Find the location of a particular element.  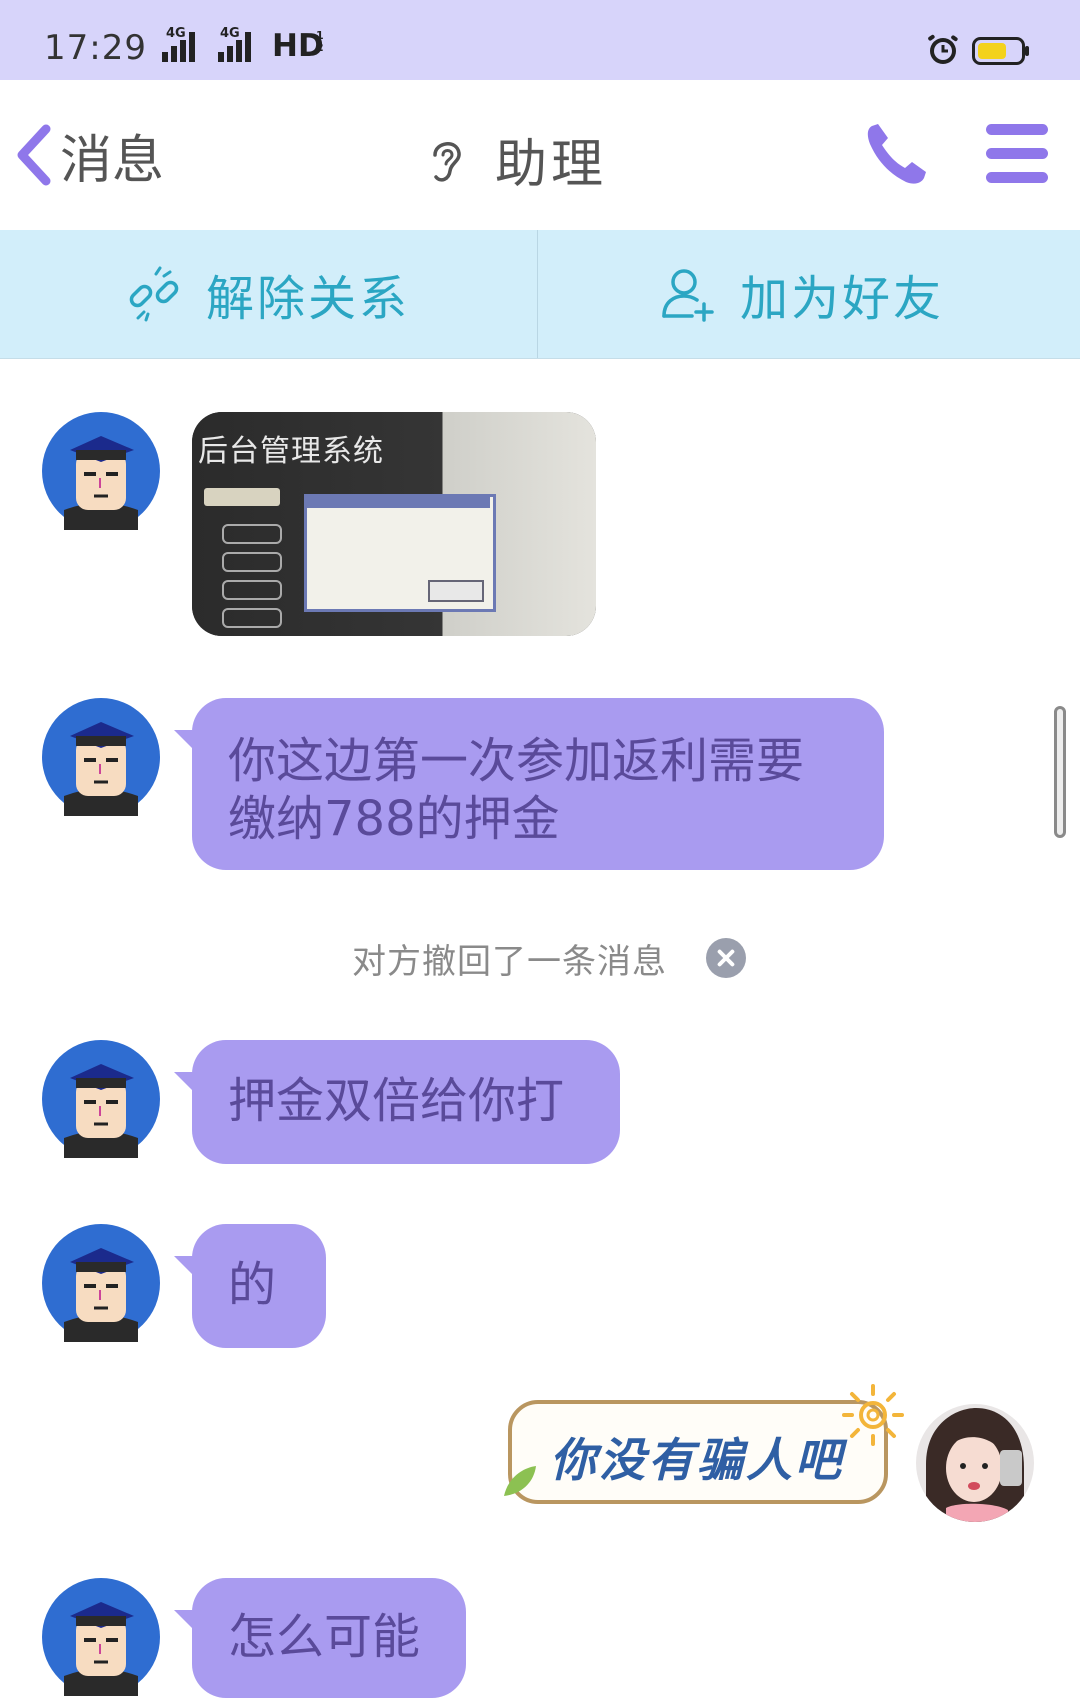

close-icon is located at coordinates (726, 958).